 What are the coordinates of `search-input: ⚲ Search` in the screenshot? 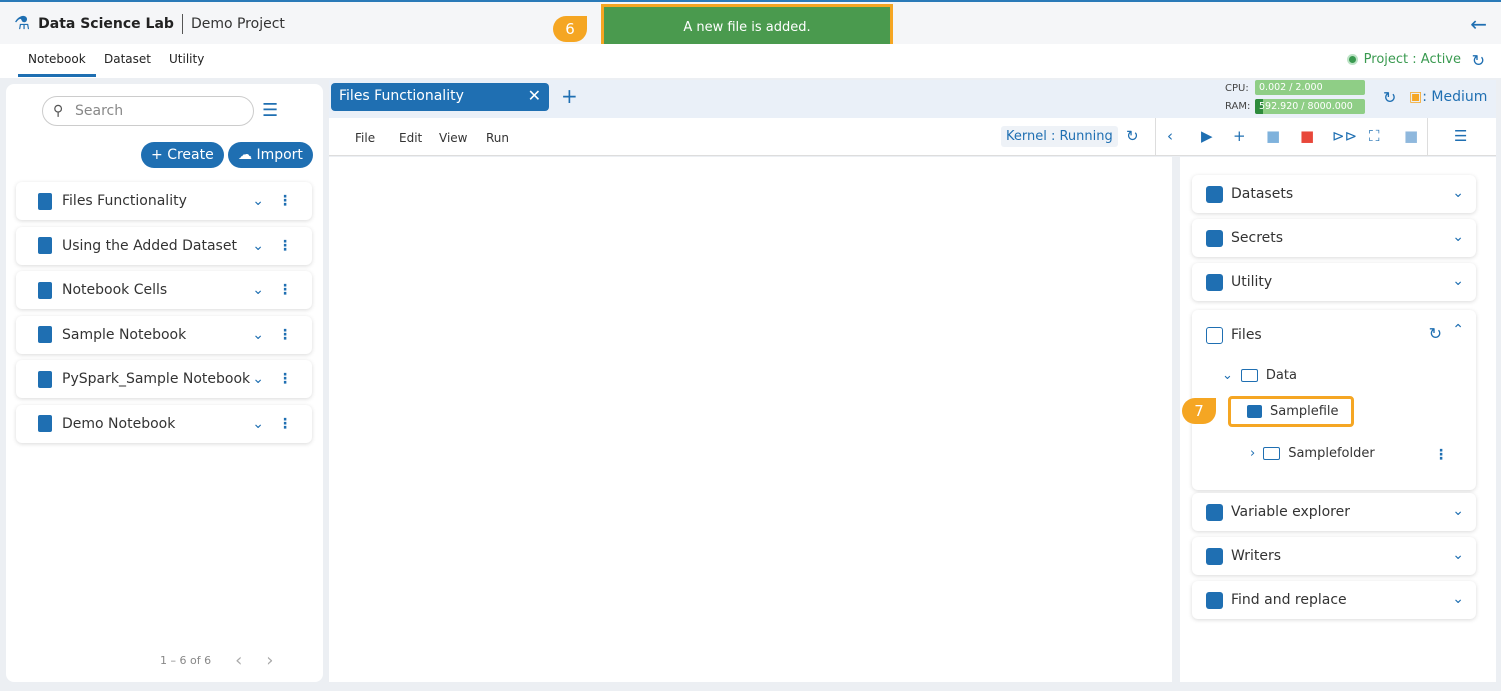 It's located at (148, 111).